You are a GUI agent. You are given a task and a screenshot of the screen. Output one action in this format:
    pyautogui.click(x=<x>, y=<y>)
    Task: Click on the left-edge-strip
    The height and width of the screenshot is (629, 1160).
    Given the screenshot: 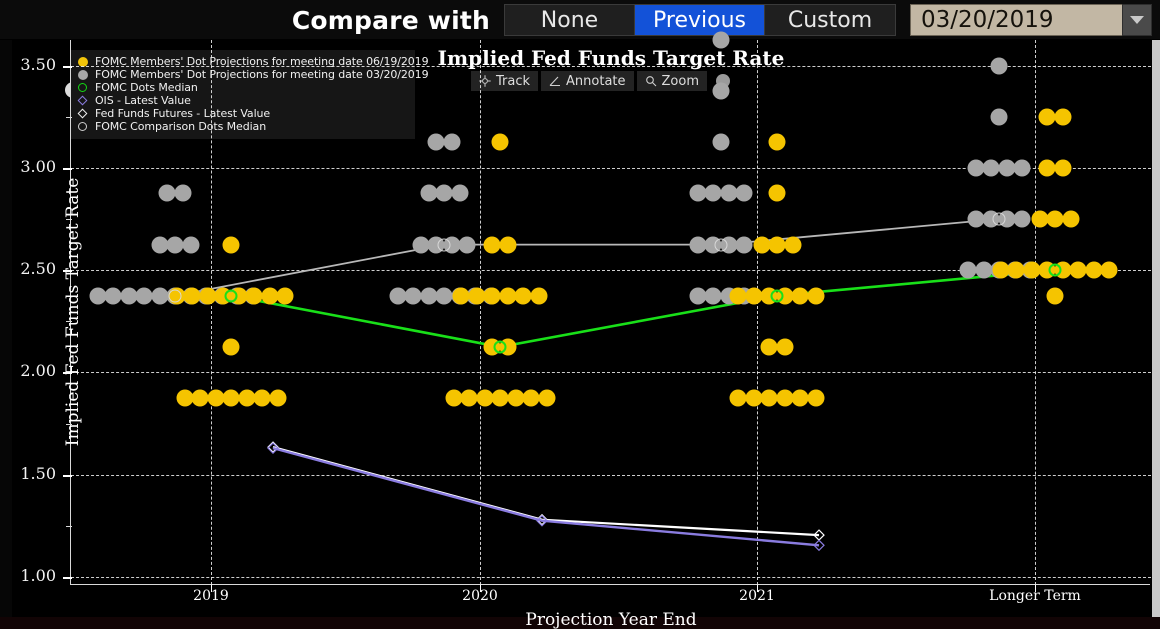 What is the action you would take?
    pyautogui.click(x=6, y=334)
    